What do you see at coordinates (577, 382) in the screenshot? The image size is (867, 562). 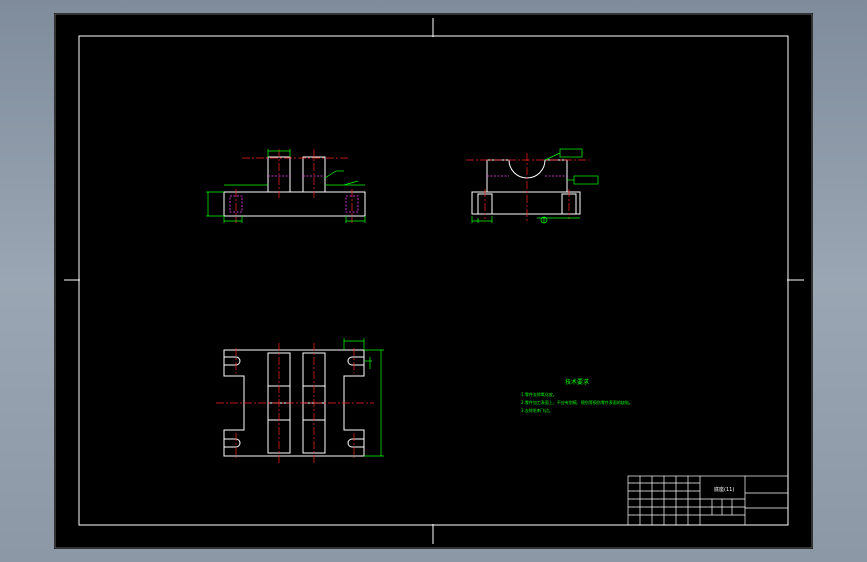 I see `technical-requirements-title: 技术要求` at bounding box center [577, 382].